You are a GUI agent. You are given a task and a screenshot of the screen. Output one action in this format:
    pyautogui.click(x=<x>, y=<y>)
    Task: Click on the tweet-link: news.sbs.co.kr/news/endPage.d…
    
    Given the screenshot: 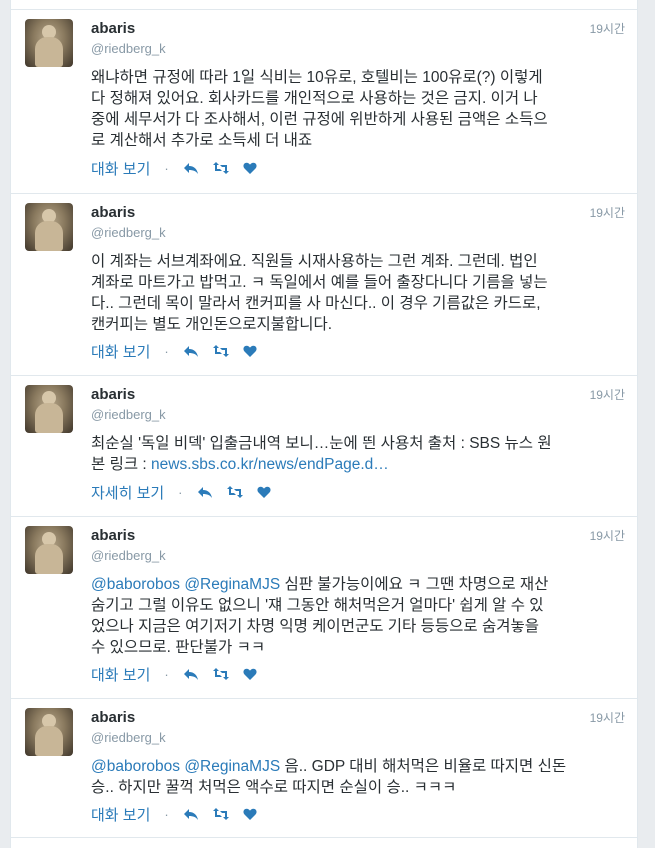 What is the action you would take?
    pyautogui.click(x=270, y=464)
    